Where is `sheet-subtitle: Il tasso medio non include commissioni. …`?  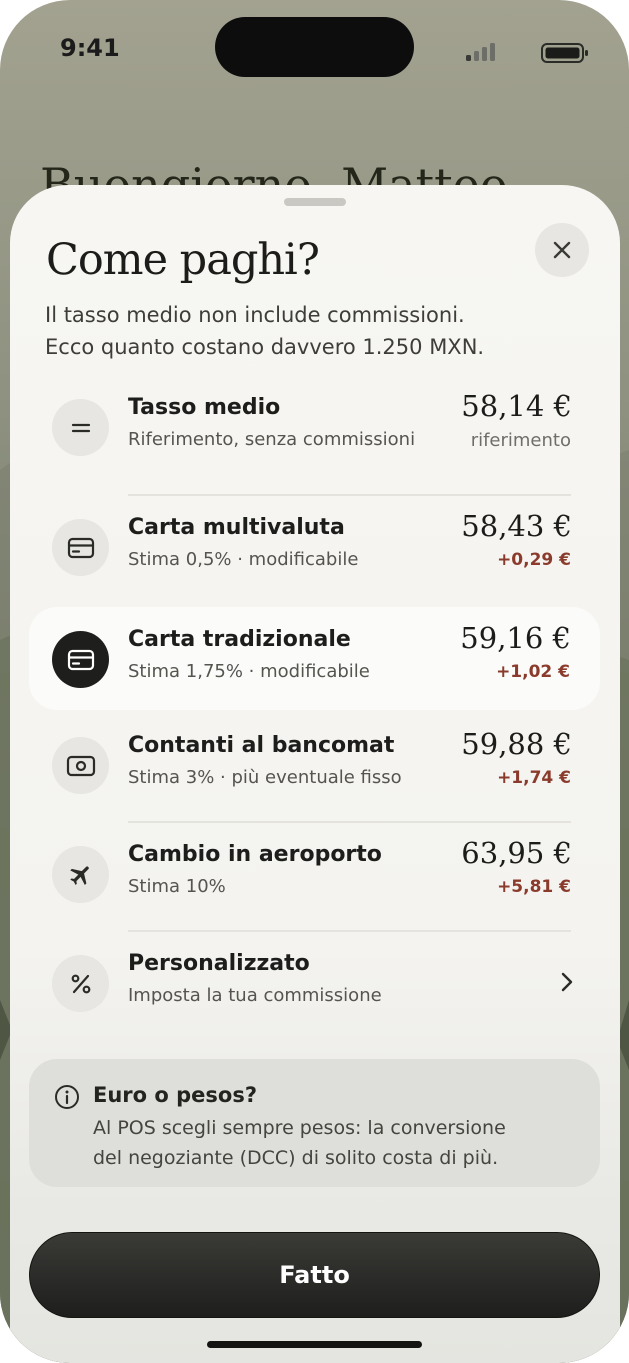
sheet-subtitle: Il tasso medio non include commissioni. … is located at coordinates (305, 331).